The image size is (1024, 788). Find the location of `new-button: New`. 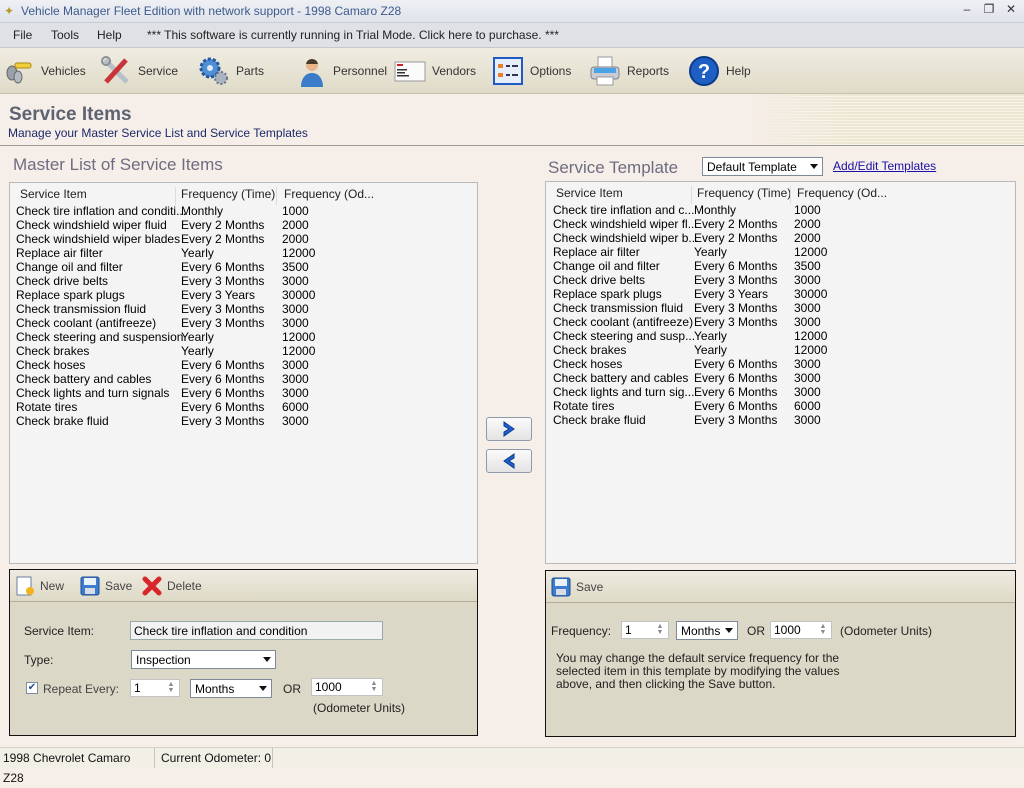

new-button: New is located at coordinates (39, 586).